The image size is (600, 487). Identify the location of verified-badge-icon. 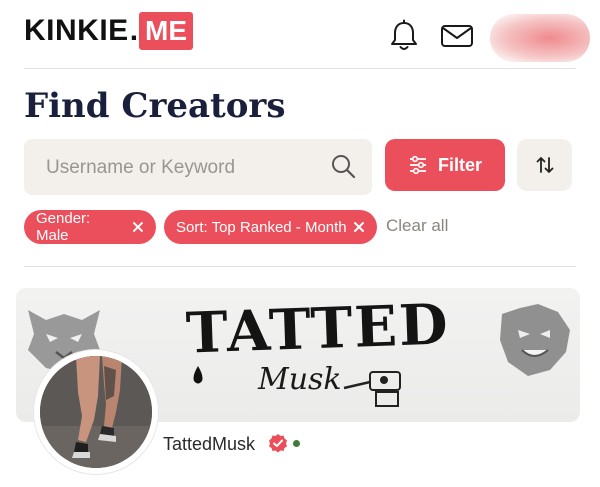
(278, 443).